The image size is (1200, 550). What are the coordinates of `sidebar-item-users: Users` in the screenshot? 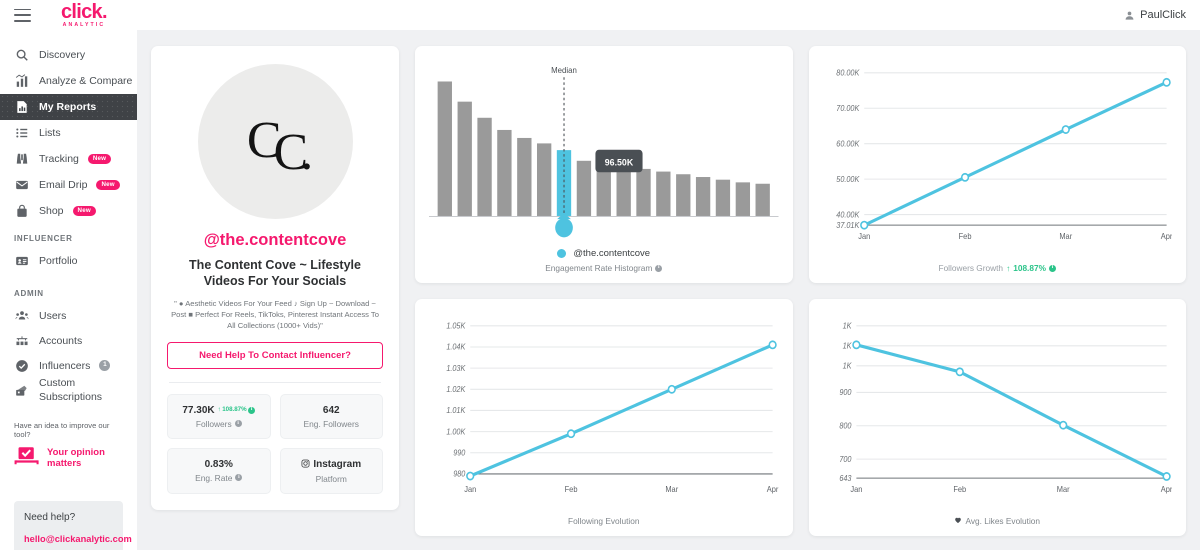 It's located at (68, 315).